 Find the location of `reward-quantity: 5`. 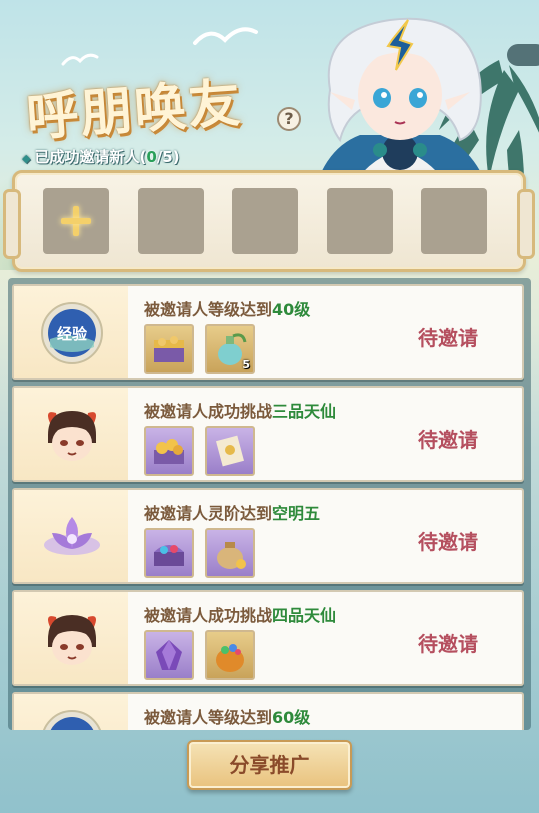

reward-quantity: 5 is located at coordinates (246, 364).